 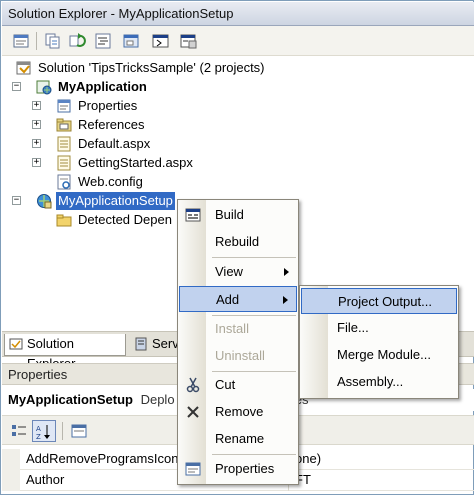 I want to click on menu-item-rename: Rename, so click(x=238, y=439).